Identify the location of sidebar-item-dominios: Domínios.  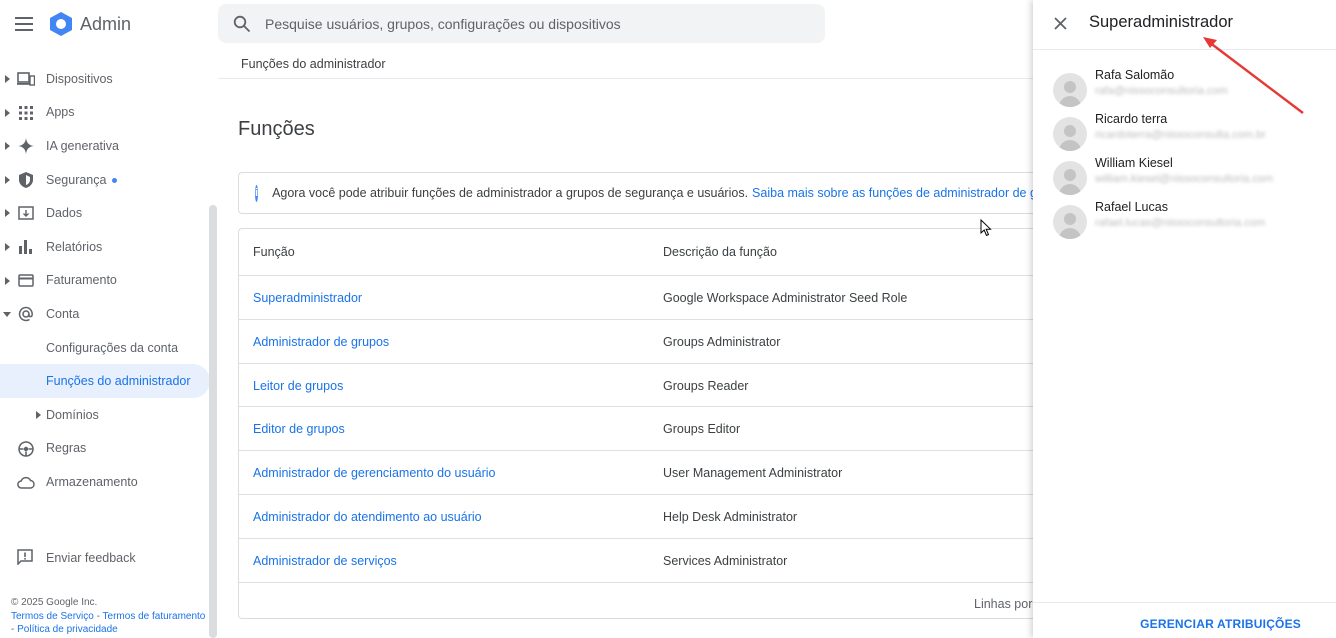
(105, 415).